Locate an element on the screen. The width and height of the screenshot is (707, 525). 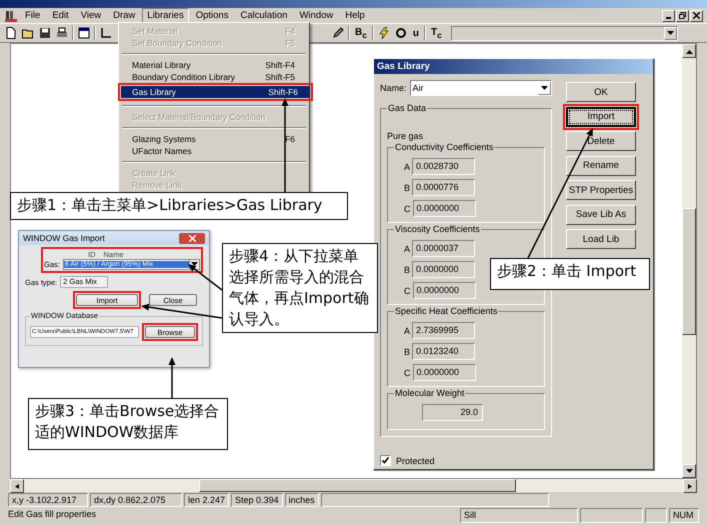
toolbar-button: T$_{c}$ is located at coordinates (436, 33).